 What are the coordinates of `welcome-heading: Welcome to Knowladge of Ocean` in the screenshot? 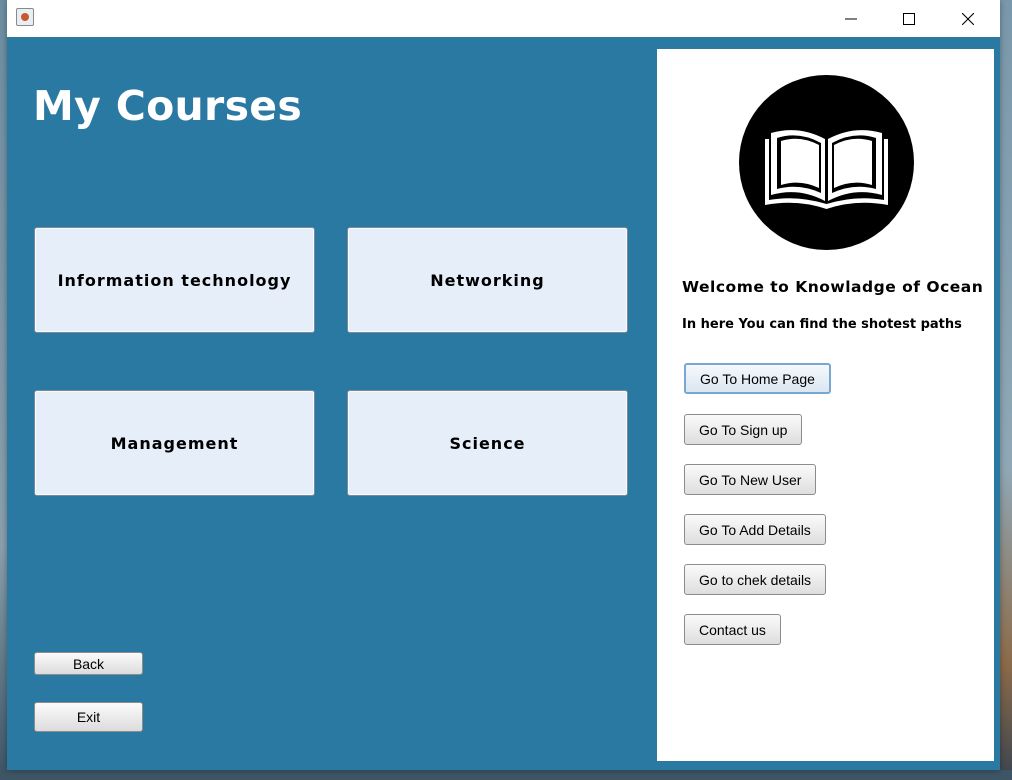 It's located at (833, 287).